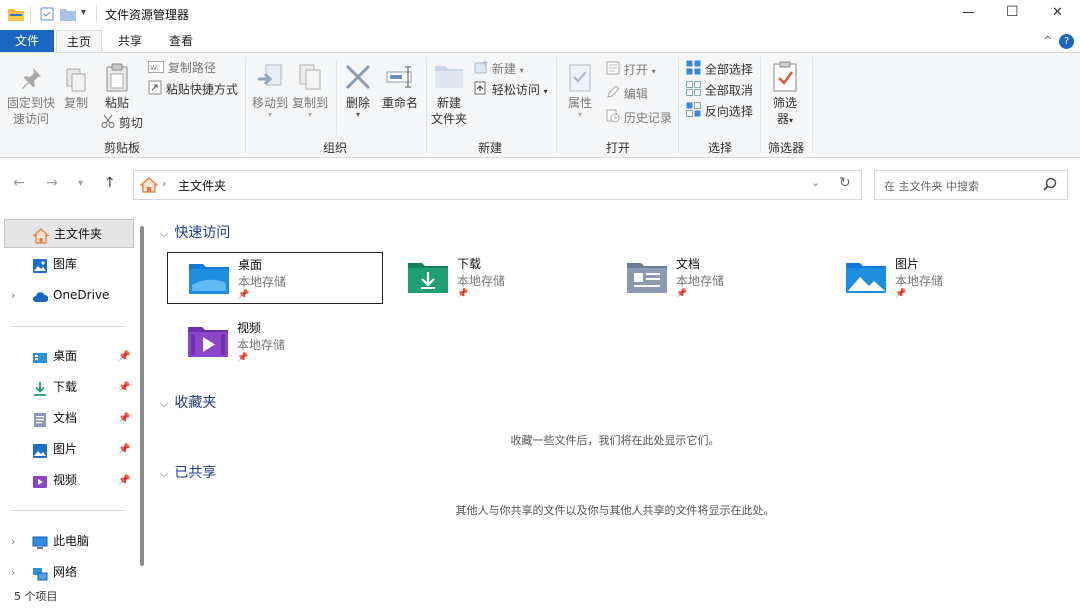 This screenshot has height=608, width=1080. What do you see at coordinates (83, 12) in the screenshot?
I see `quick-access-dropdown-icon: ▾` at bounding box center [83, 12].